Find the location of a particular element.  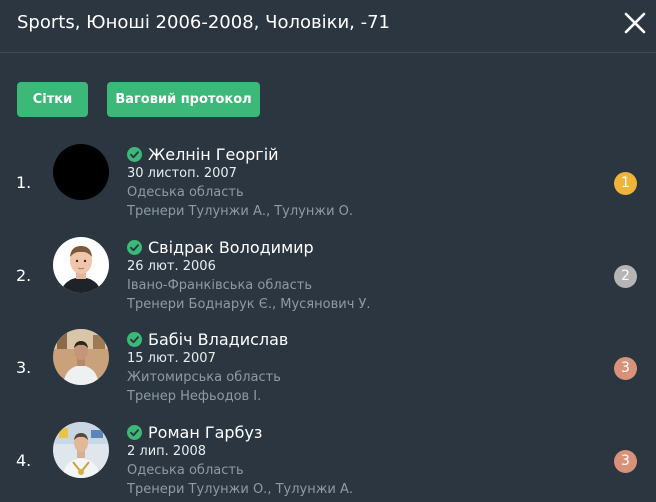

athlete-rank: 1. is located at coordinates (24, 182).